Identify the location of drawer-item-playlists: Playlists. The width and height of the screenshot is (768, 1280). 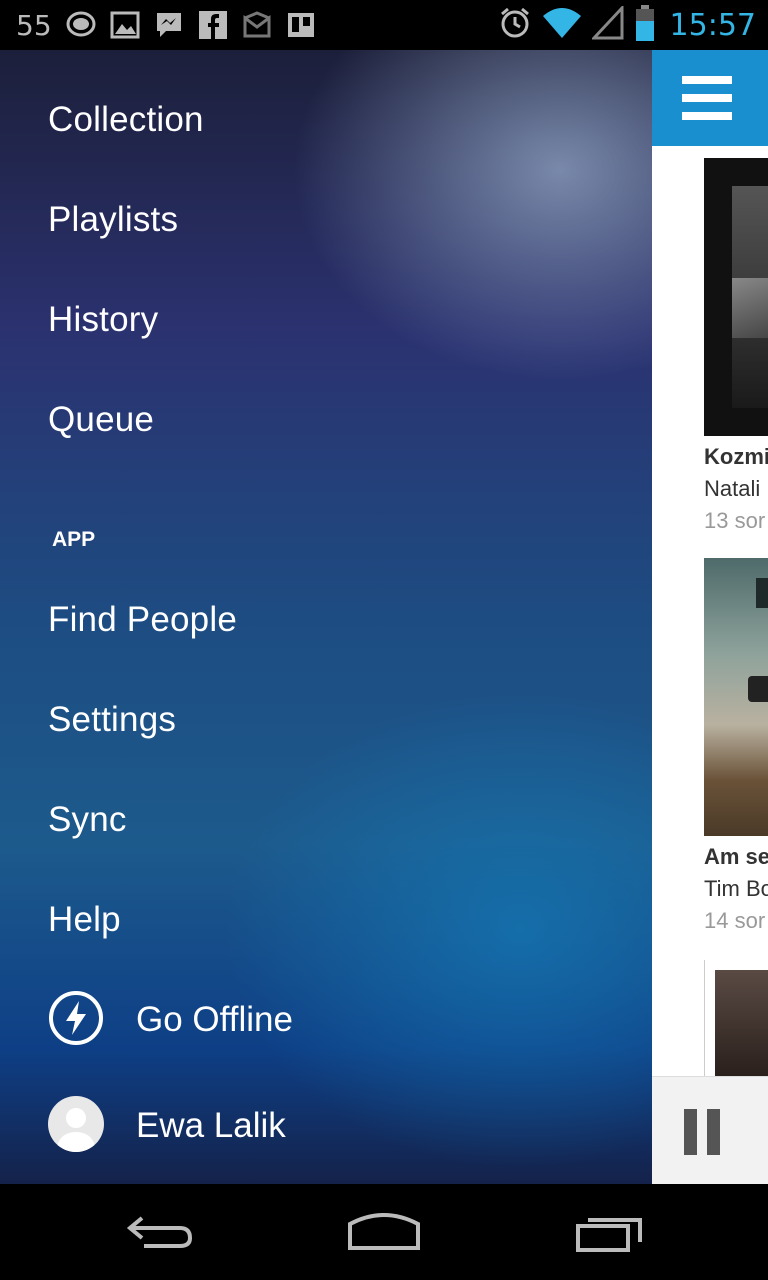
(113, 220).